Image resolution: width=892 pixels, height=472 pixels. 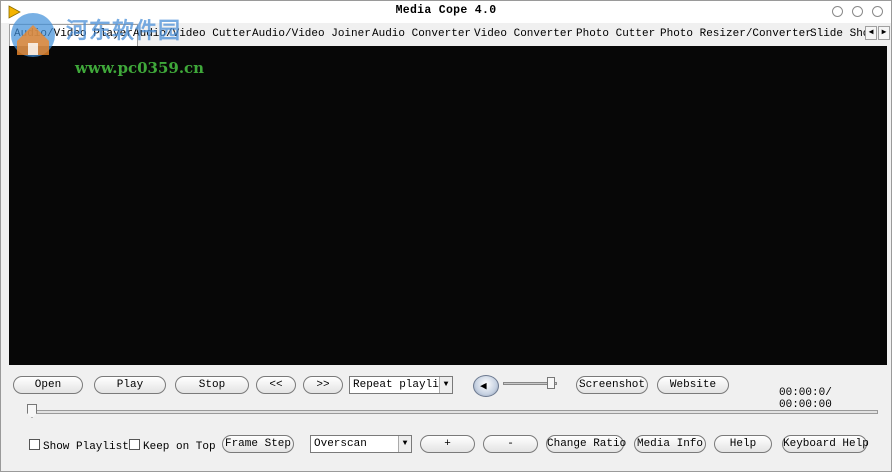 What do you see at coordinates (586, 444) in the screenshot?
I see `change-ratio-button: Change Ratio` at bounding box center [586, 444].